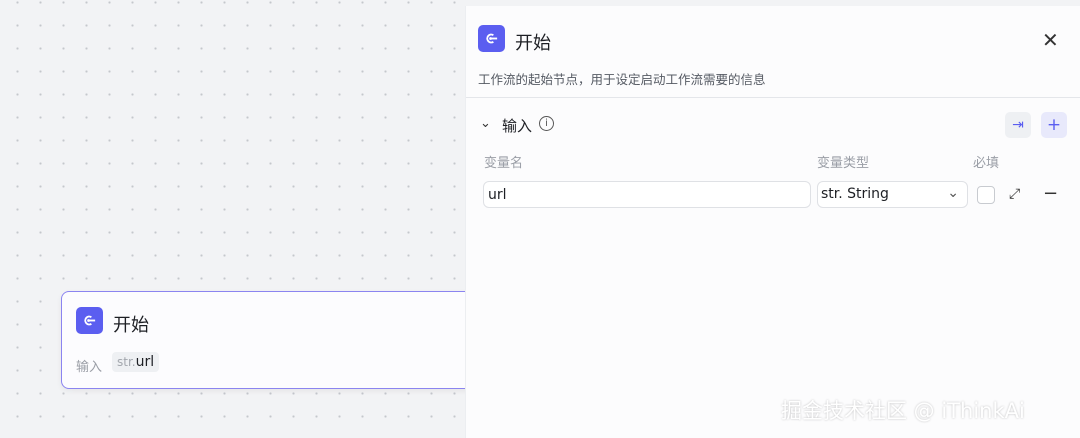 The image size is (1080, 438). Describe the element at coordinates (517, 126) in the screenshot. I see `section-title: 输入` at that location.